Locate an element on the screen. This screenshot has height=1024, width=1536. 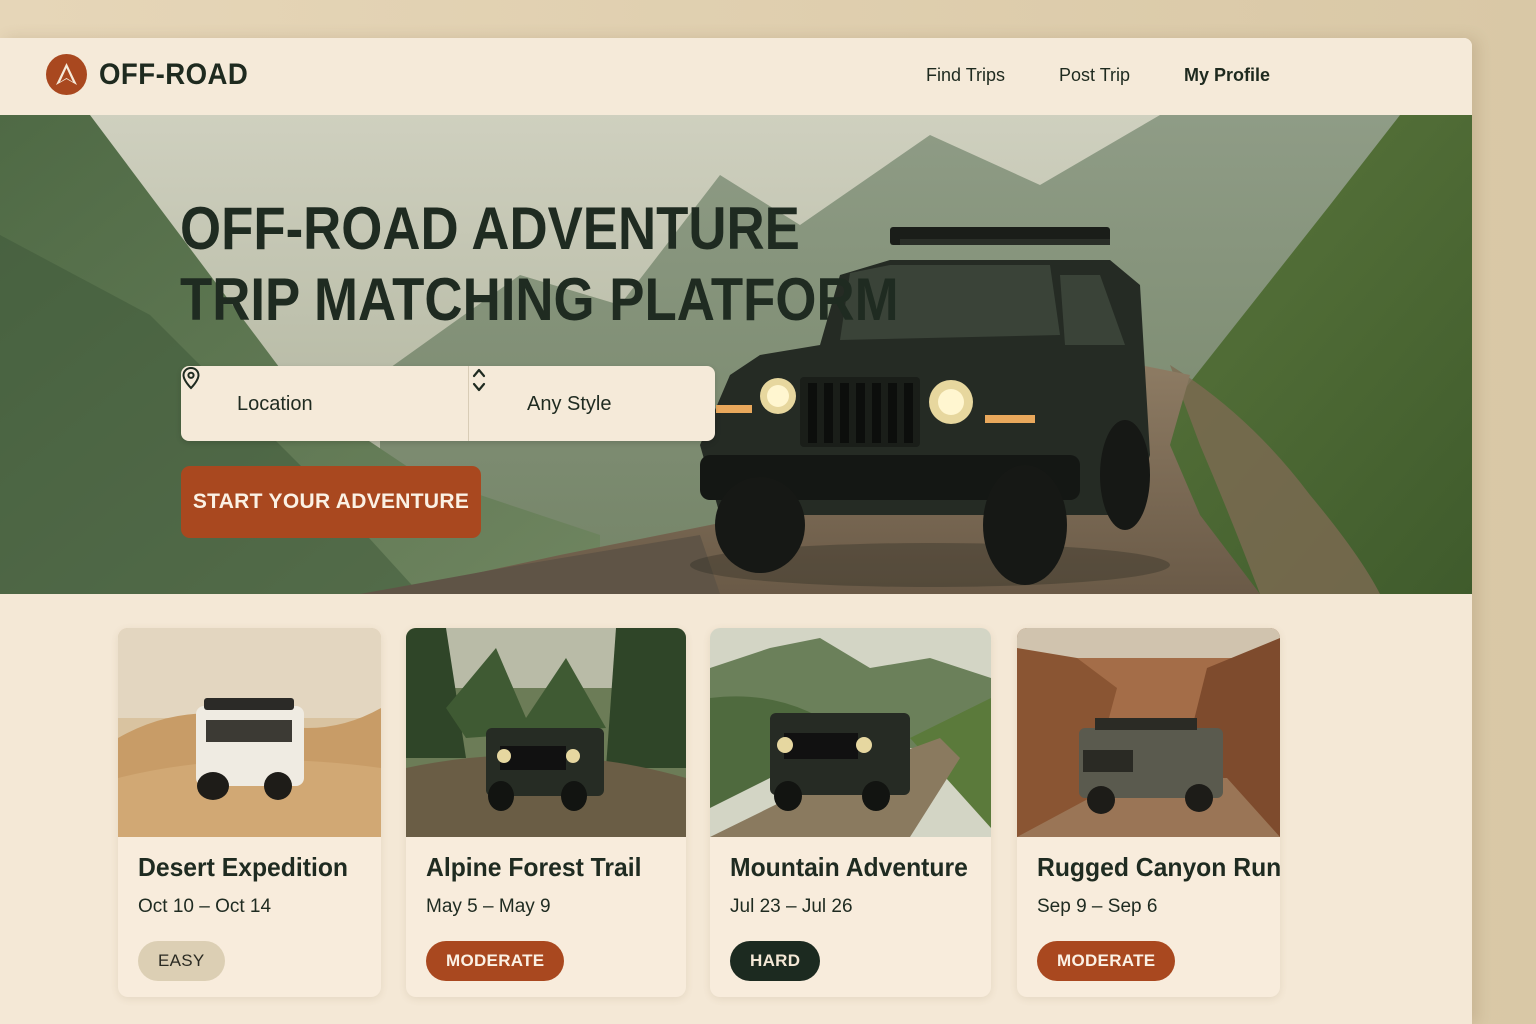
nav-post-trip: Post Trip is located at coordinates (1094, 75).